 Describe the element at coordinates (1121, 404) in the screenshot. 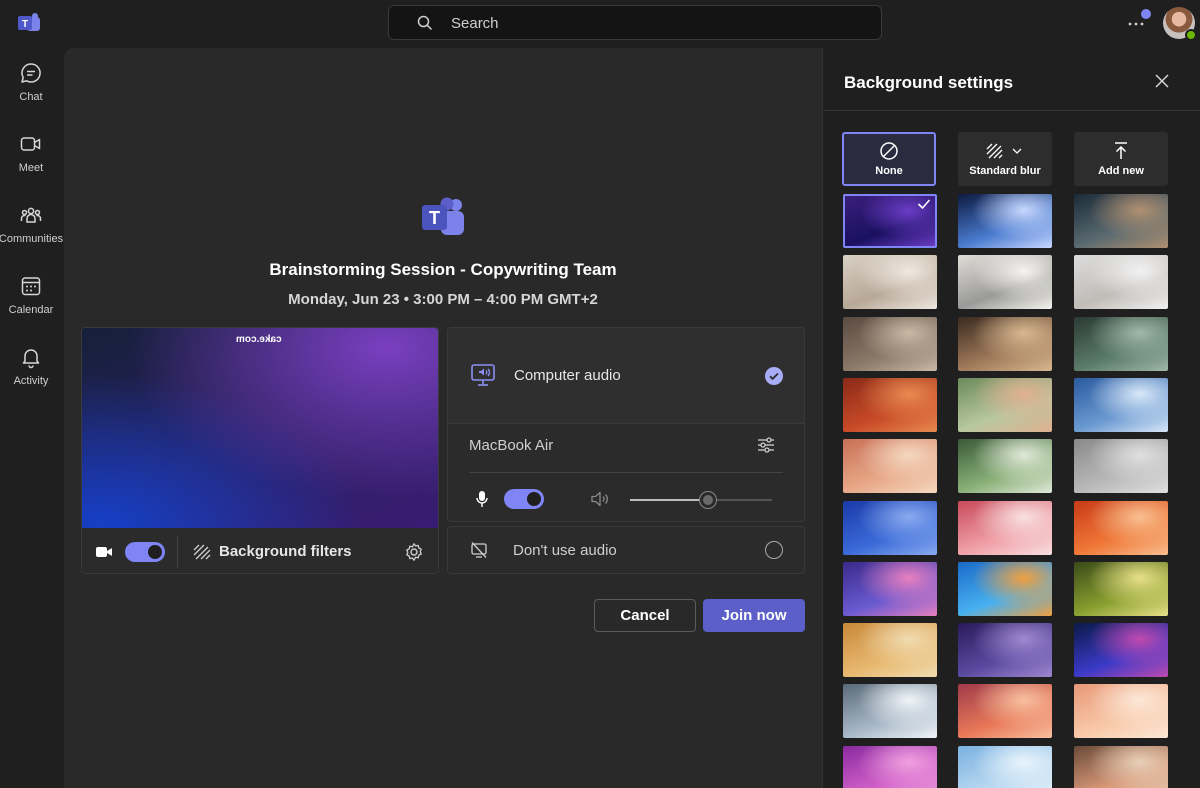

I see `background-thumbnail-blue-balcony` at that location.